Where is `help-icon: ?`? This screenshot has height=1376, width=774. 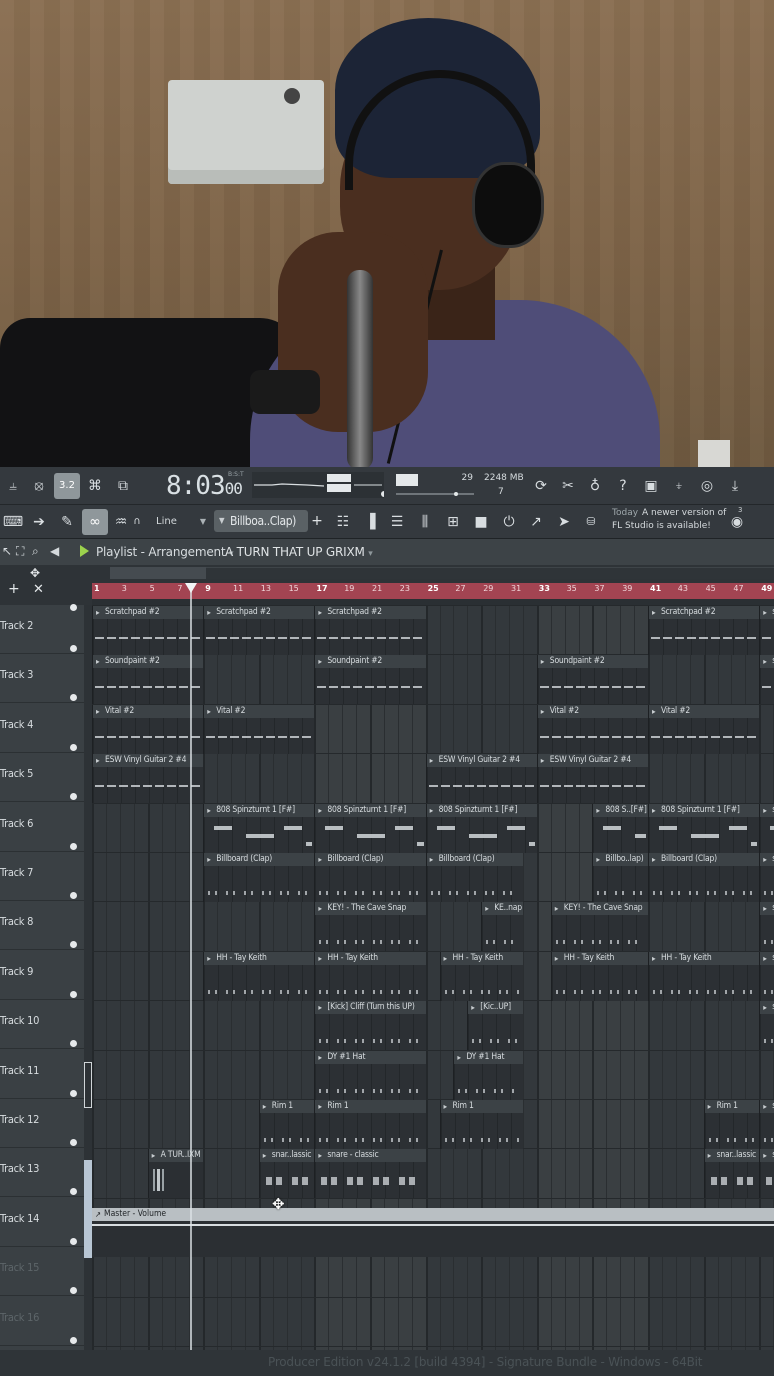
help-icon: ? is located at coordinates (623, 486).